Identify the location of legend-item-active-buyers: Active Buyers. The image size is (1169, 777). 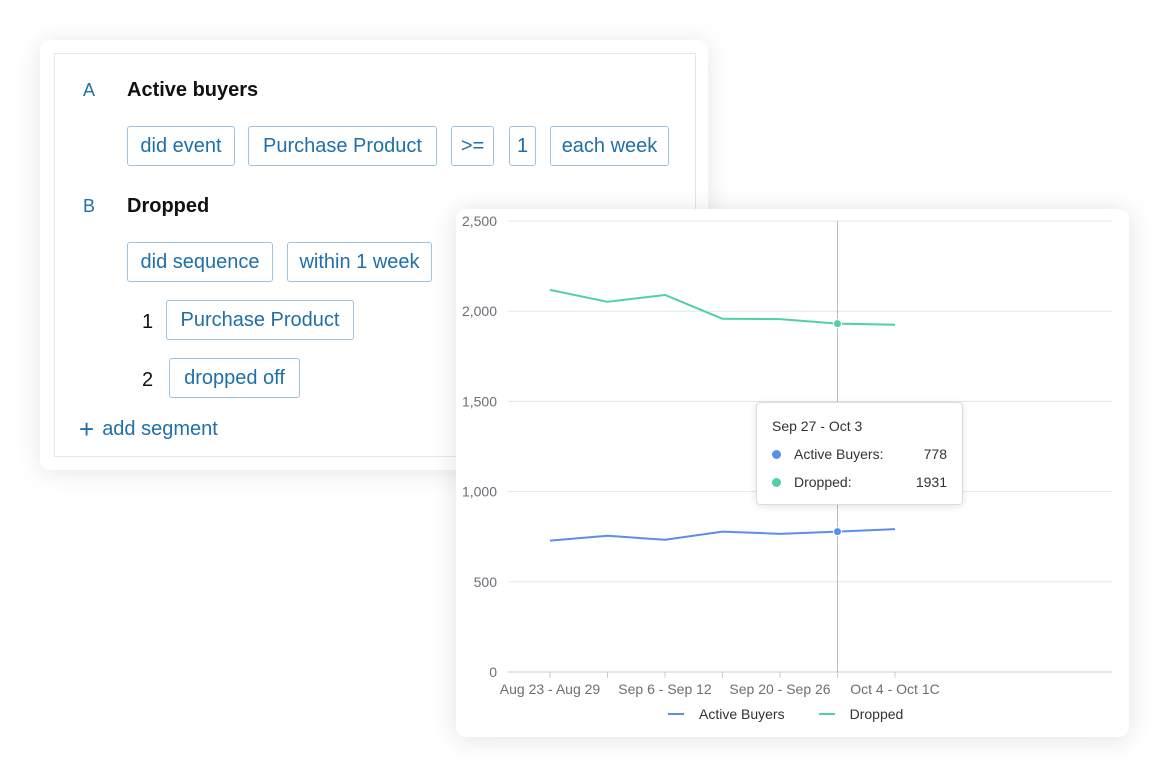
(726, 714).